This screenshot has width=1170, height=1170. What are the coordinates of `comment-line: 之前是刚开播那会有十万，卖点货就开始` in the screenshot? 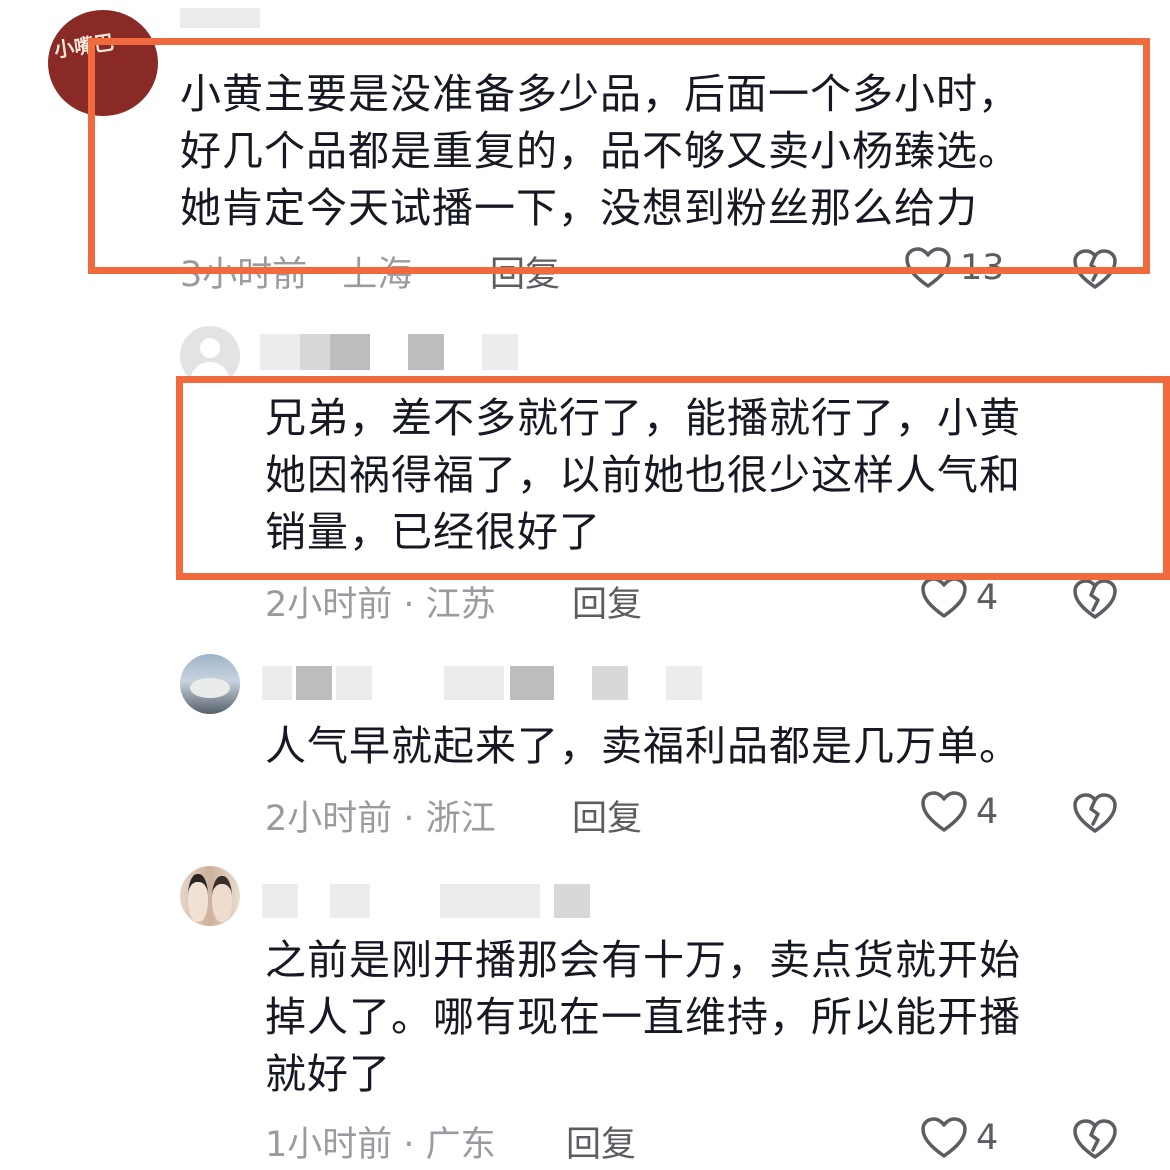 It's located at (643, 960).